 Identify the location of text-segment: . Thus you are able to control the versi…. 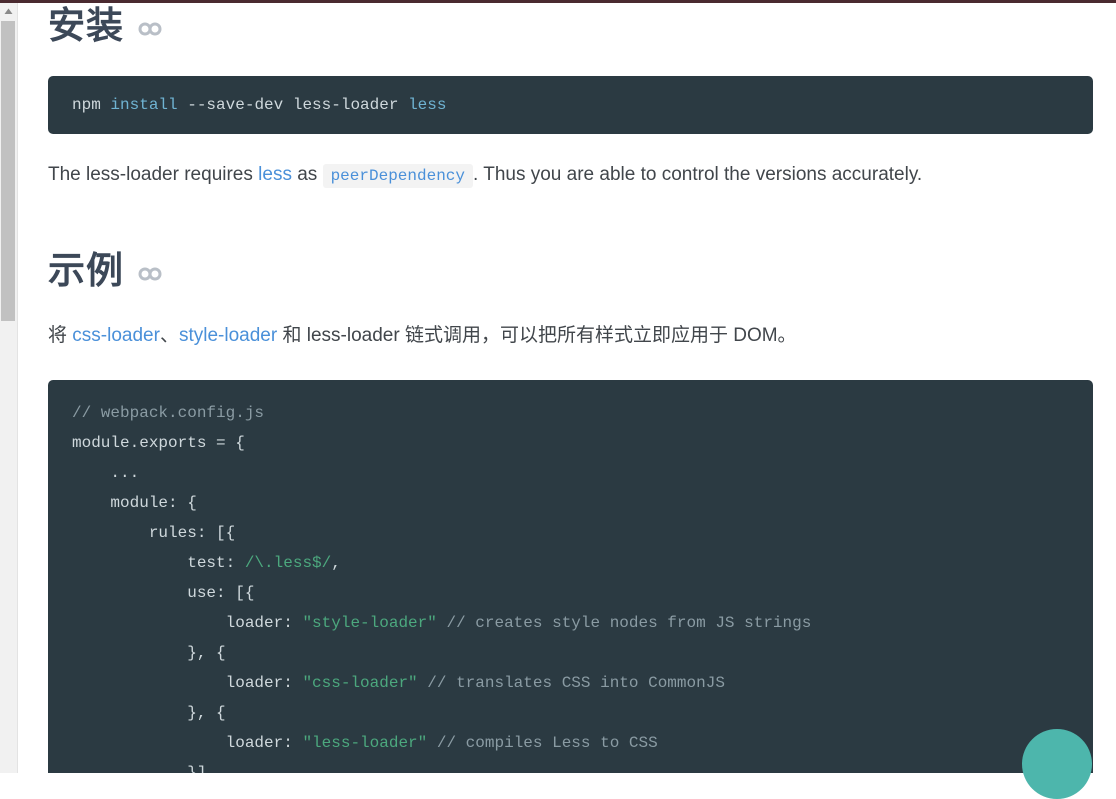
(698, 174).